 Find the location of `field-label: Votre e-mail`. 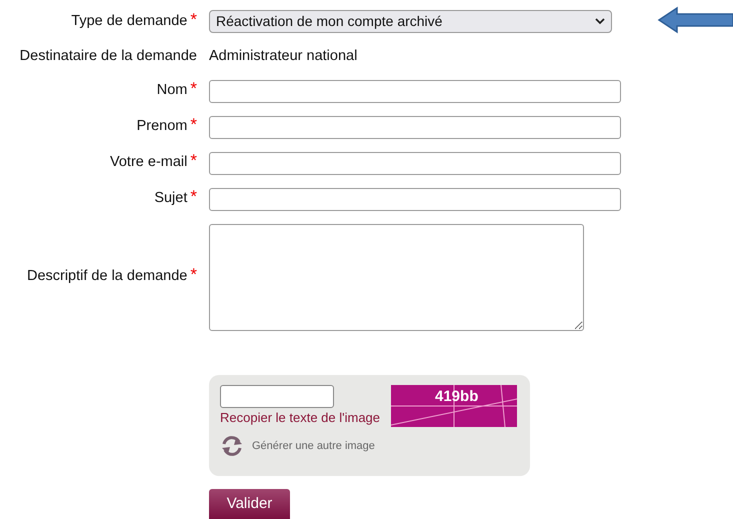

field-label: Votre e-mail is located at coordinates (149, 162).